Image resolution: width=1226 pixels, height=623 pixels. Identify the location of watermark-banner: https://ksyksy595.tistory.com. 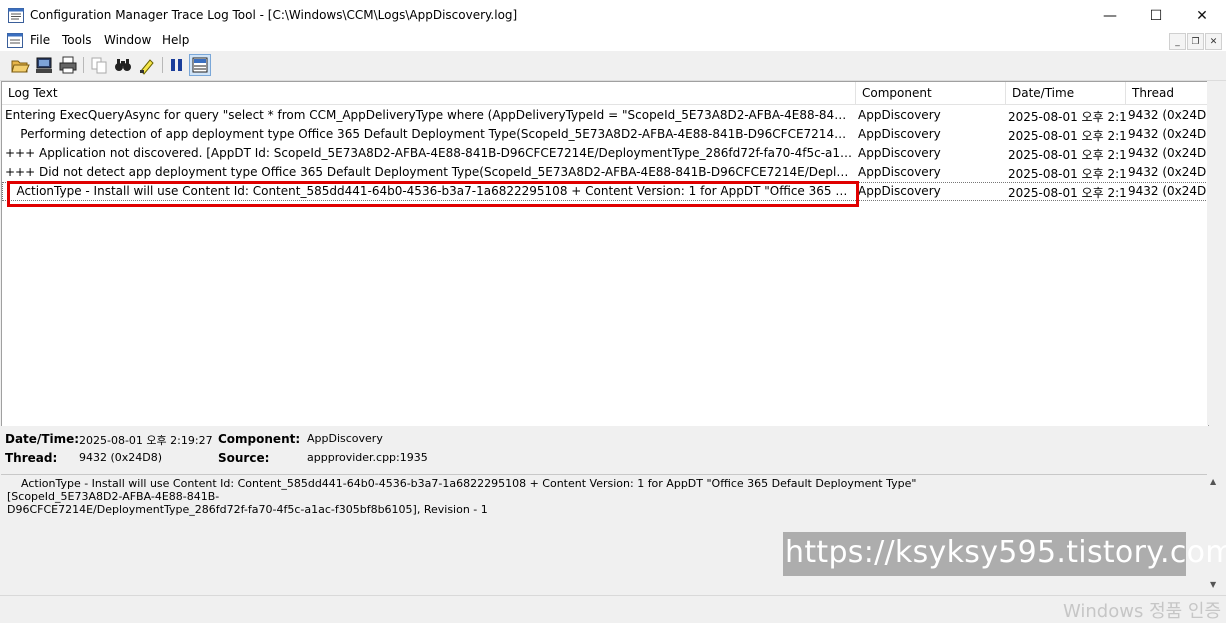
(1004, 554).